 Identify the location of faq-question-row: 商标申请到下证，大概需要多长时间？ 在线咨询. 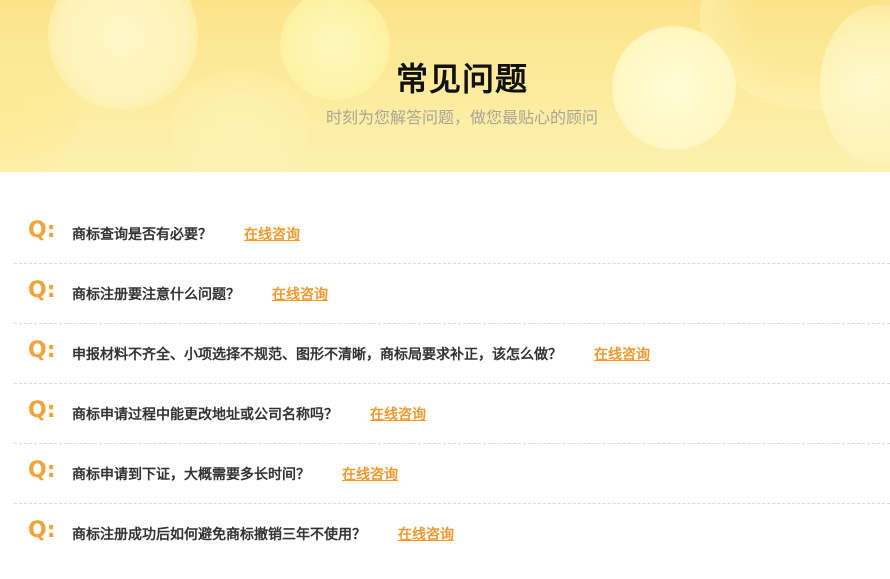
(235, 474).